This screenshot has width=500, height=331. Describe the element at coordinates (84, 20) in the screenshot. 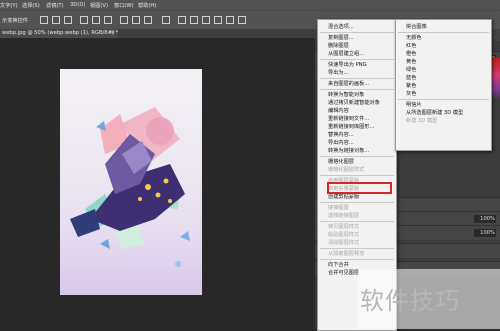

I see `align-top-icon` at that location.